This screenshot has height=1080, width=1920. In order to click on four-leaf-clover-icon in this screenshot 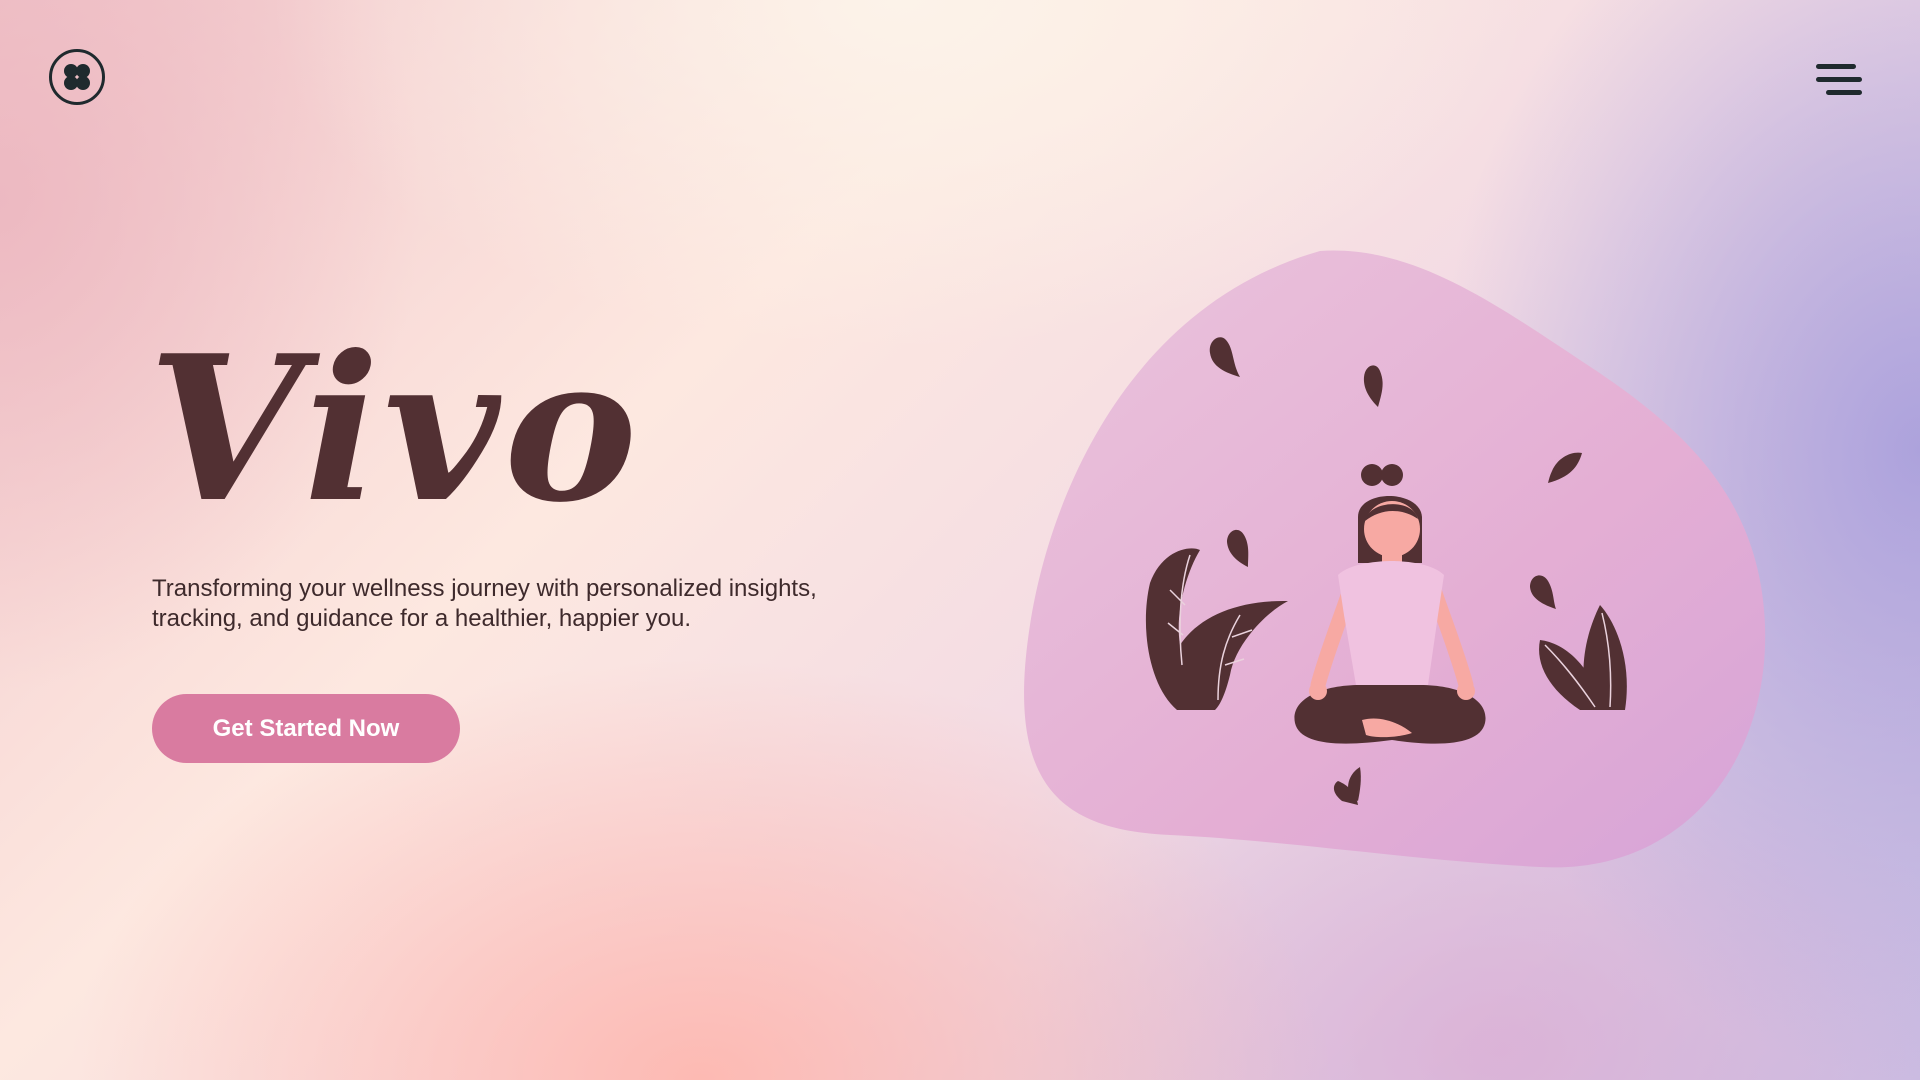, I will do `click(77, 77)`.